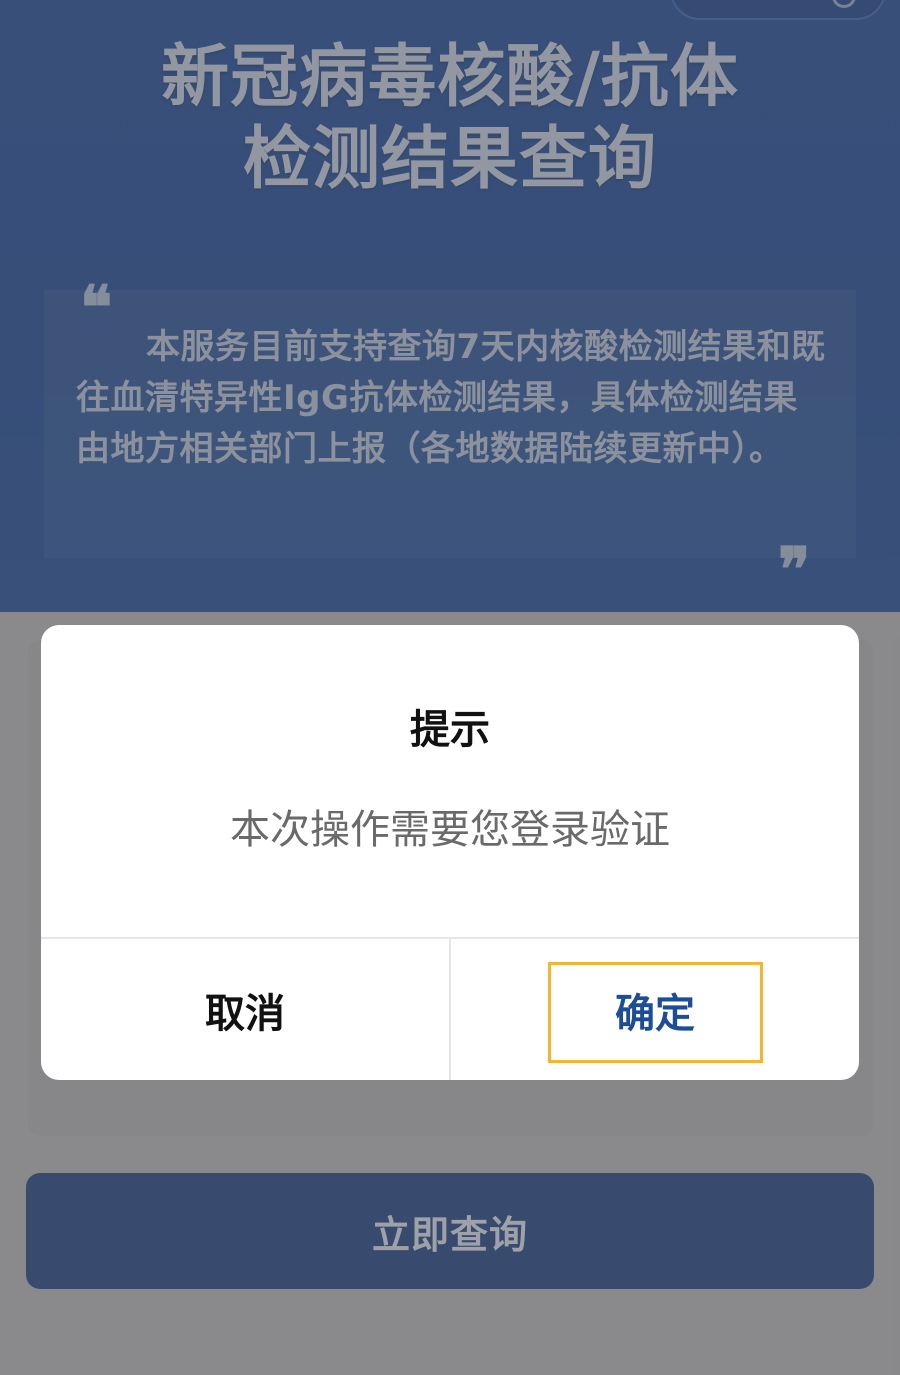 This screenshot has height=1375, width=900. Describe the element at coordinates (450, 730) in the screenshot. I see `dialog-title: 提示` at that location.